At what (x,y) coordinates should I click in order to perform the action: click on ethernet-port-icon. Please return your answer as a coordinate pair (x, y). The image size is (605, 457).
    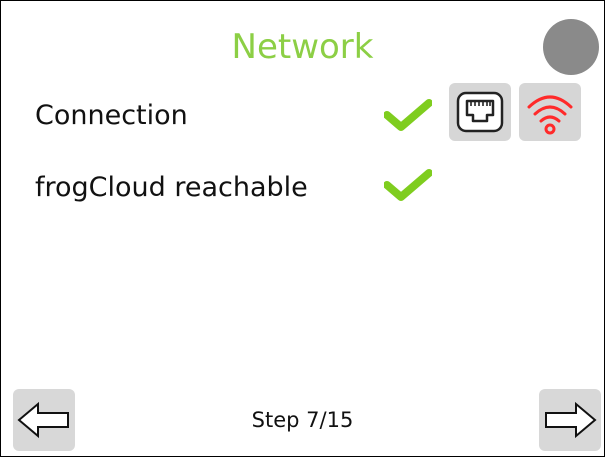
    Looking at the image, I should click on (480, 112).